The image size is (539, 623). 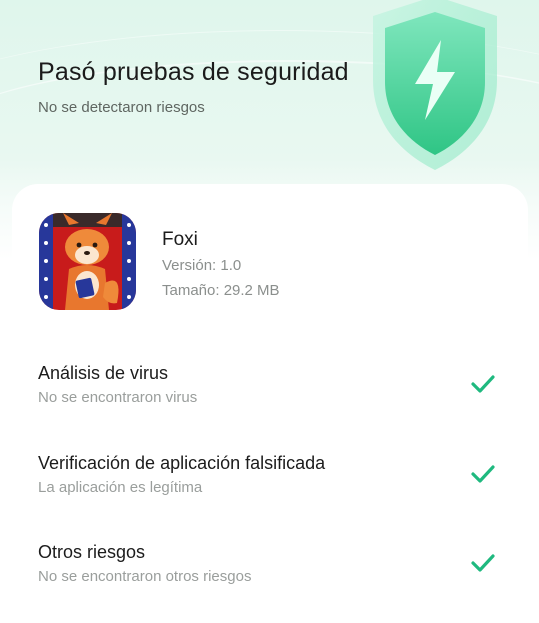 What do you see at coordinates (193, 72) in the screenshot?
I see `page-title: Pasó pruebas de seguridad` at bounding box center [193, 72].